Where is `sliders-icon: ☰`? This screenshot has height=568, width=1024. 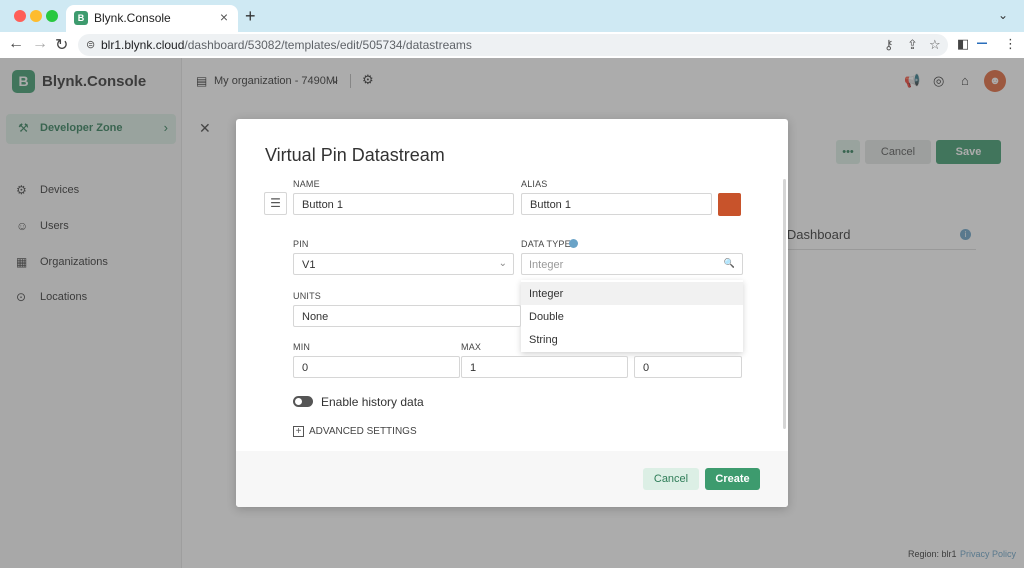
sliders-icon: ☰ is located at coordinates (275, 203).